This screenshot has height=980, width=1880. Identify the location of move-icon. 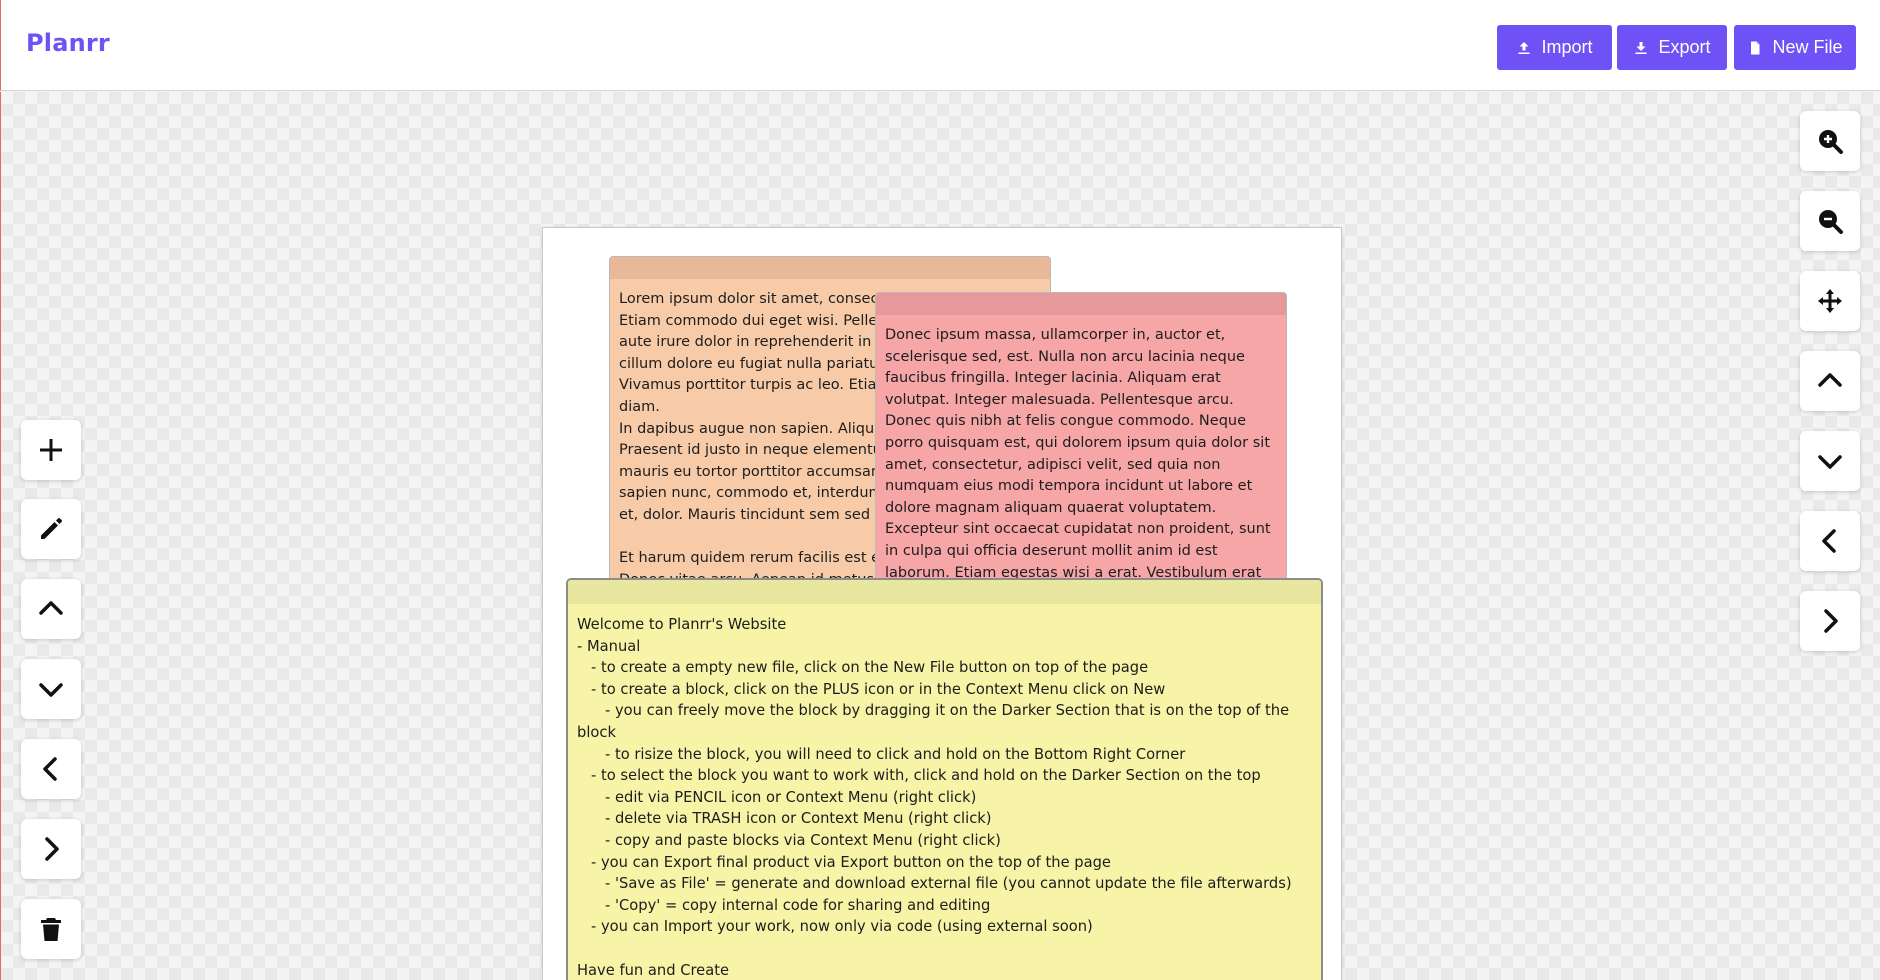
(1830, 301).